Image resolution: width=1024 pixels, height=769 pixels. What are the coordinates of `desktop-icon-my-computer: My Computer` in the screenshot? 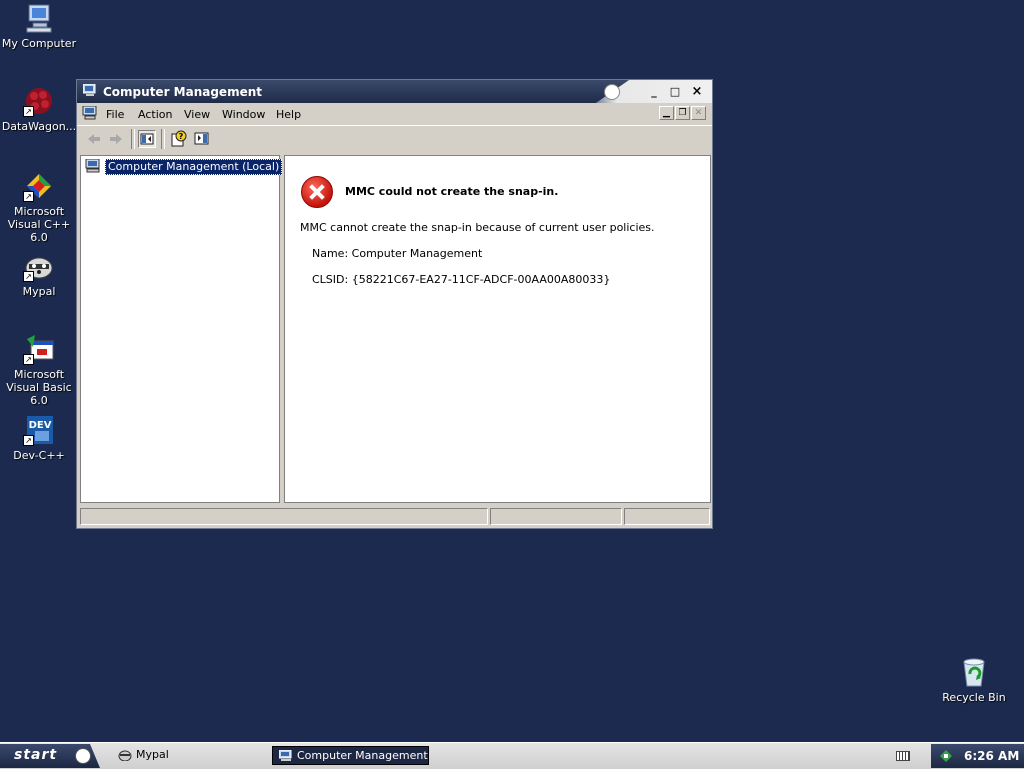 It's located at (39, 26).